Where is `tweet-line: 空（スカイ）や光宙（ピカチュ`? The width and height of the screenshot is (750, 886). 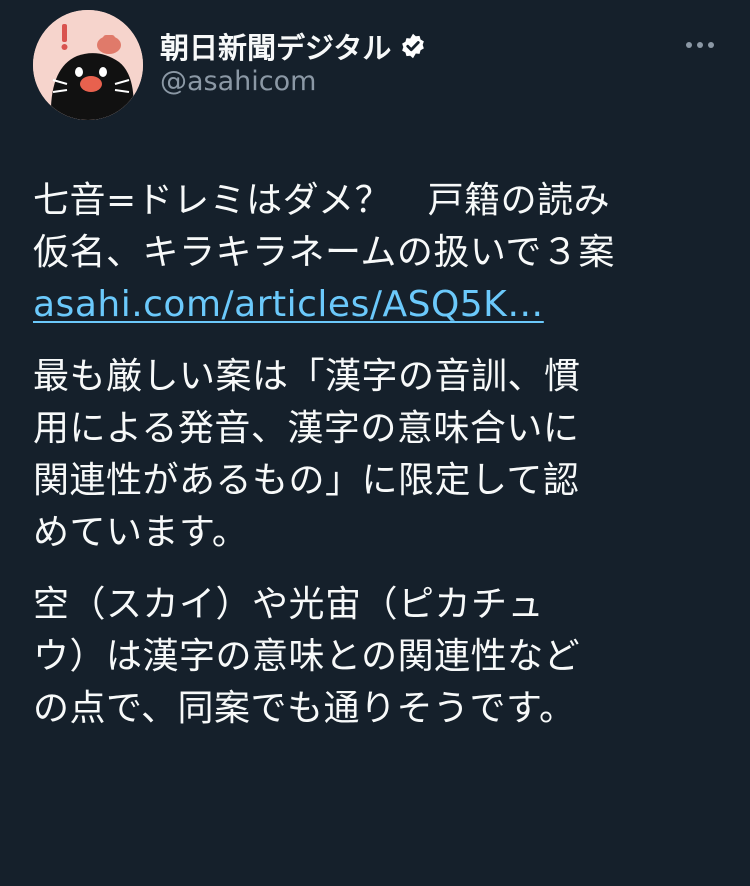 tweet-line: 空（スカイ）や光宙（ピカチュ is located at coordinates (289, 604).